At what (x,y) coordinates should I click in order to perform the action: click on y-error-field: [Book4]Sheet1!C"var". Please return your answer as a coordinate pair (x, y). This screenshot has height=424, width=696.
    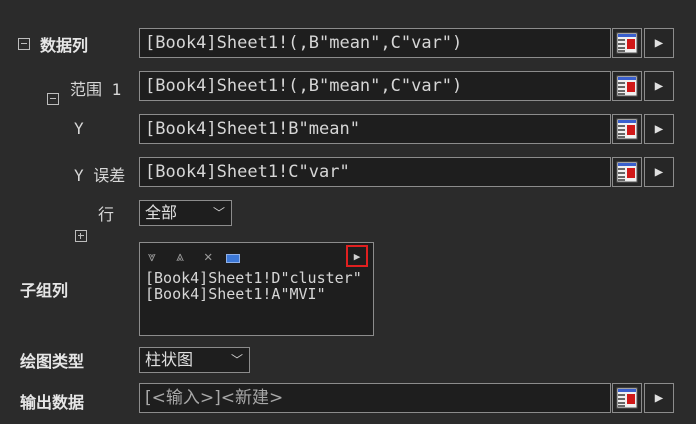
    Looking at the image, I should click on (375, 172).